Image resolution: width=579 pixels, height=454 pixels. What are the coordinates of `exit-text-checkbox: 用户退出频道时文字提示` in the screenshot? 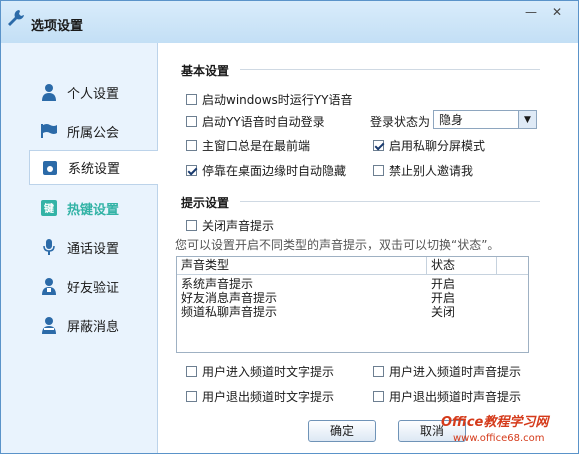 It's located at (260, 396).